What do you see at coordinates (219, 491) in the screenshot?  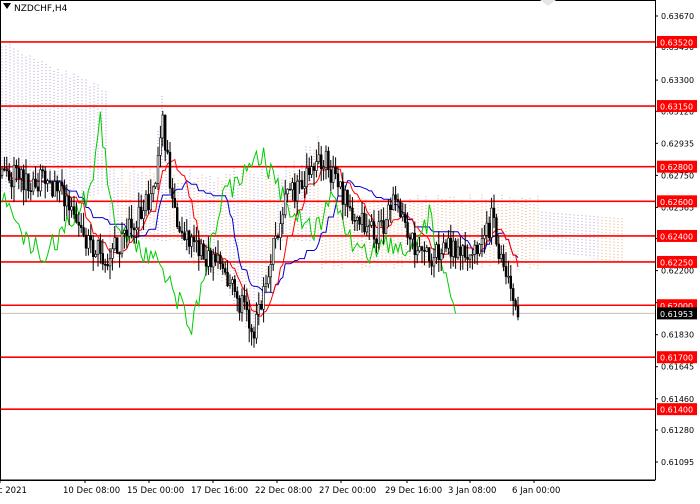 I see `time-tick-label: 17 Dec 16:00` at bounding box center [219, 491].